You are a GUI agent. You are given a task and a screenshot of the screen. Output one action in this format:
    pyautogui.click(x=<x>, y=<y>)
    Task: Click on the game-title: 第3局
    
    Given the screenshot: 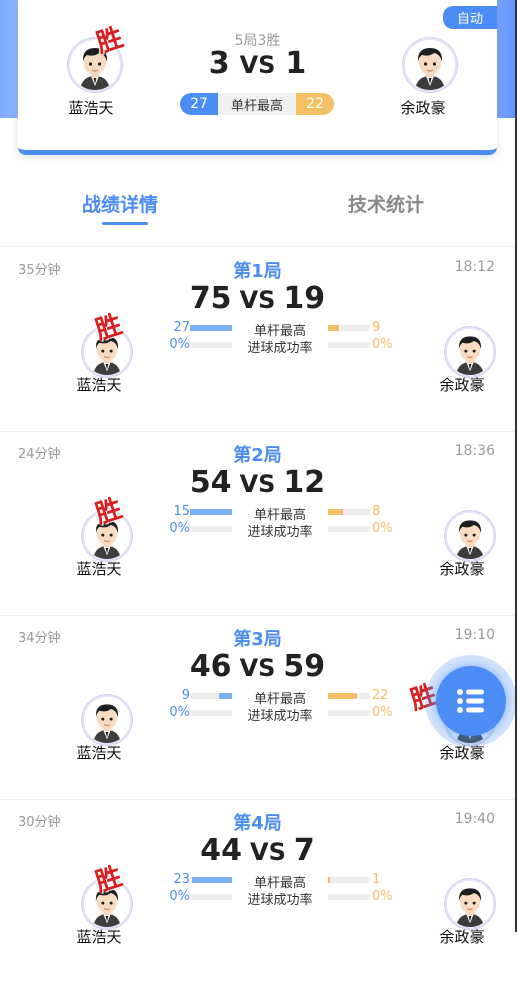 What is the action you would take?
    pyautogui.click(x=257, y=639)
    